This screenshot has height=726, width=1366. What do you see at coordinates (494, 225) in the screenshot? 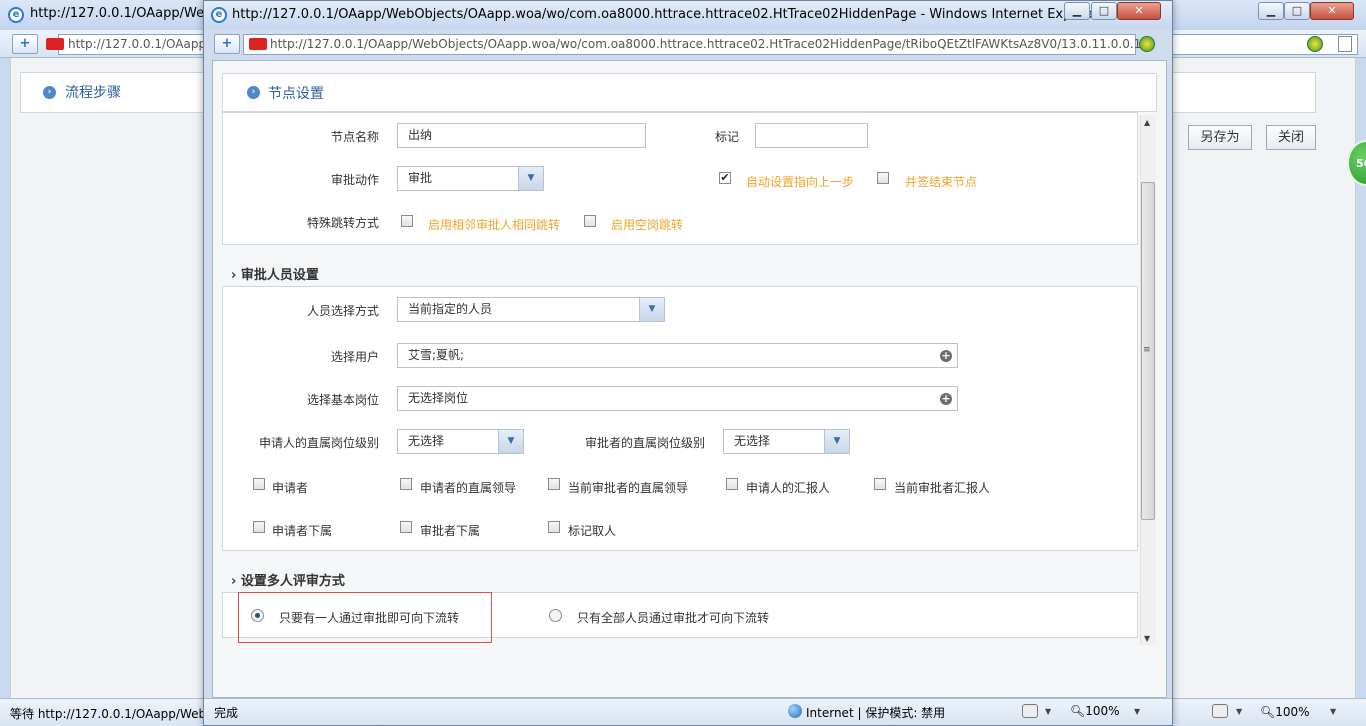
I see `adjacent-same-label: 启用相邻审批人相同跳转` at bounding box center [494, 225].